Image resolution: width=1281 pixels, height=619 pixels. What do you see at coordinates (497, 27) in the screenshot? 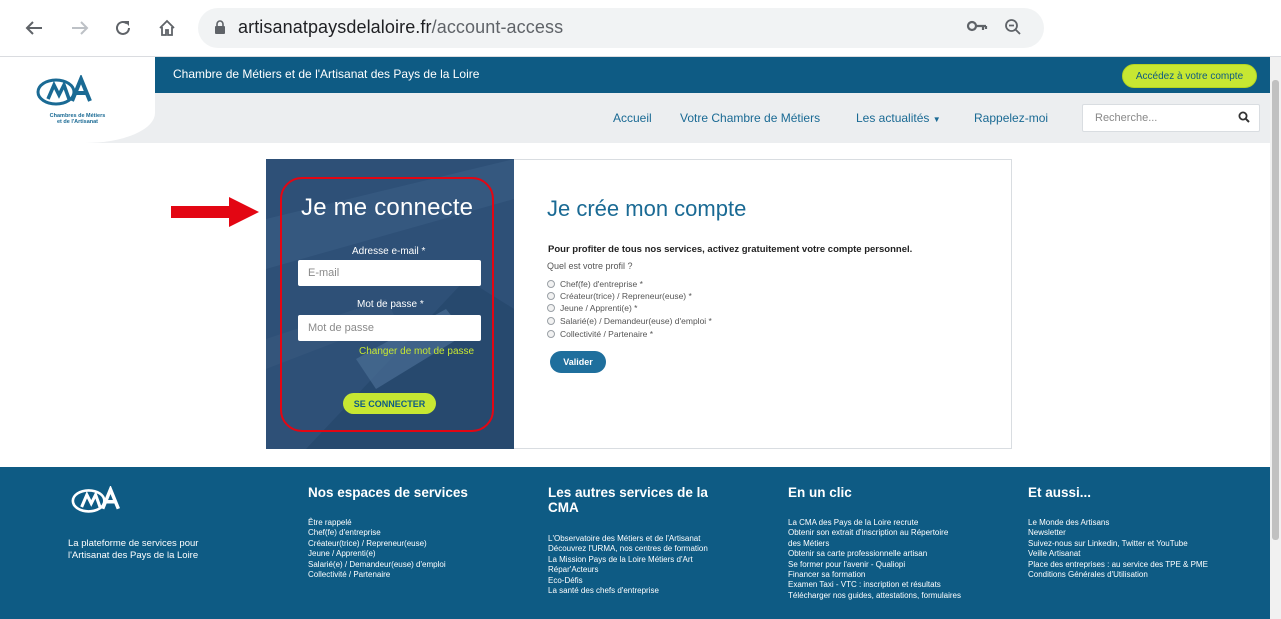
I see `url-path: /account-access` at bounding box center [497, 27].